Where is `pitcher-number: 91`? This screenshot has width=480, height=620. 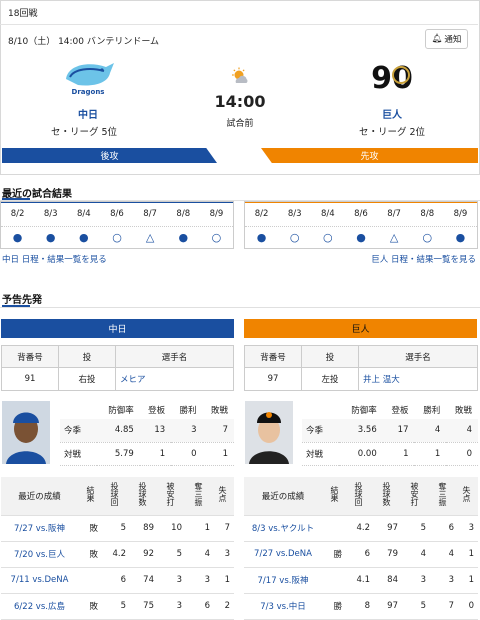
pitcher-number: 91 is located at coordinates (30, 379).